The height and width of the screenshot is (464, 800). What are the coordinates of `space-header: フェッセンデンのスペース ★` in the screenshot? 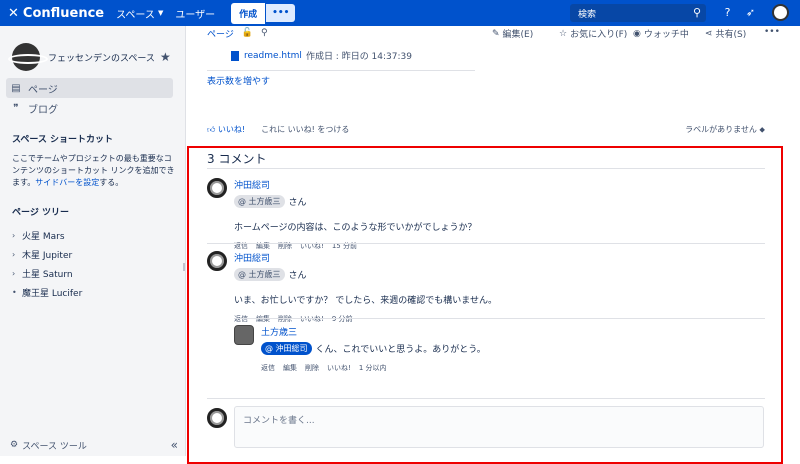 It's located at (92, 52).